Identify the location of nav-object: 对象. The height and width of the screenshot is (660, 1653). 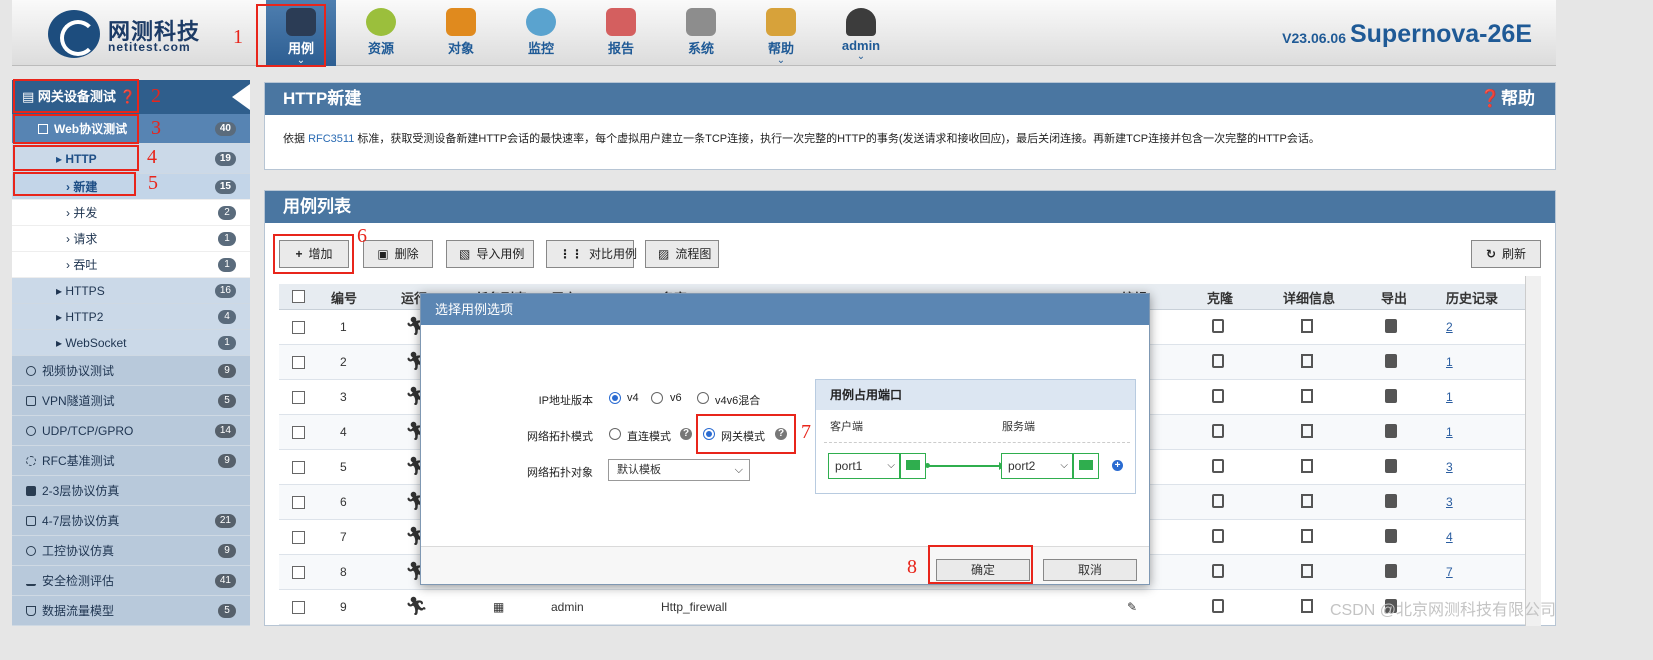
(461, 33).